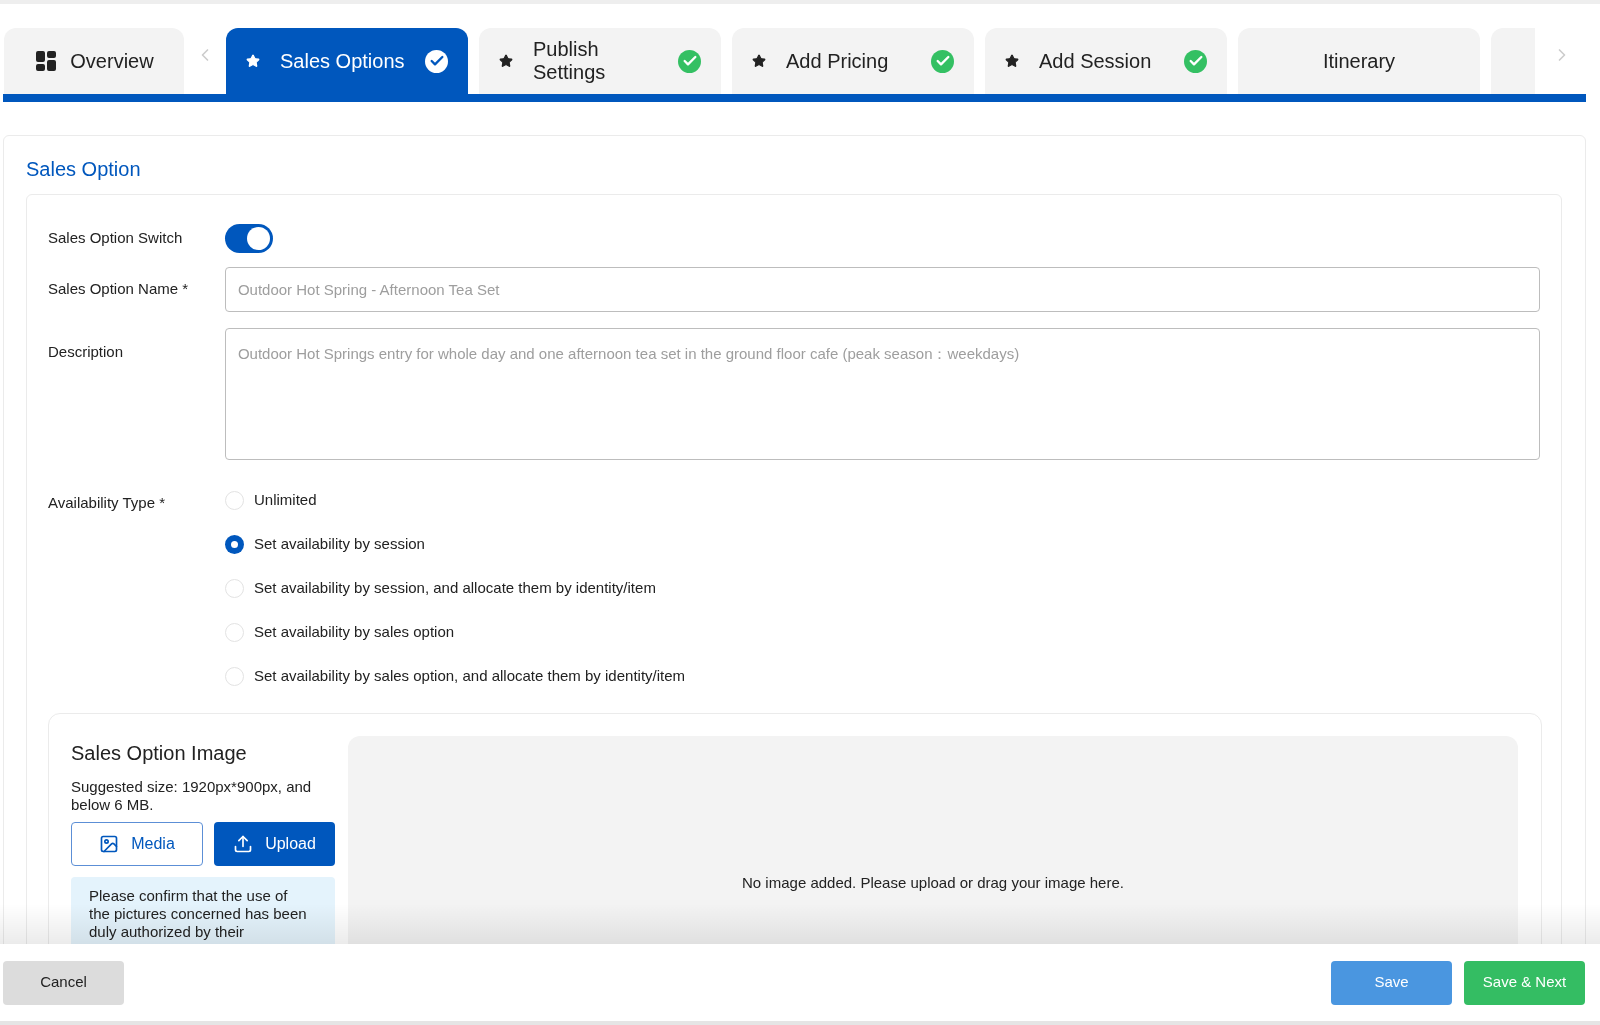 This screenshot has width=1600, height=1025. I want to click on tab: Add Pricing, so click(853, 61).